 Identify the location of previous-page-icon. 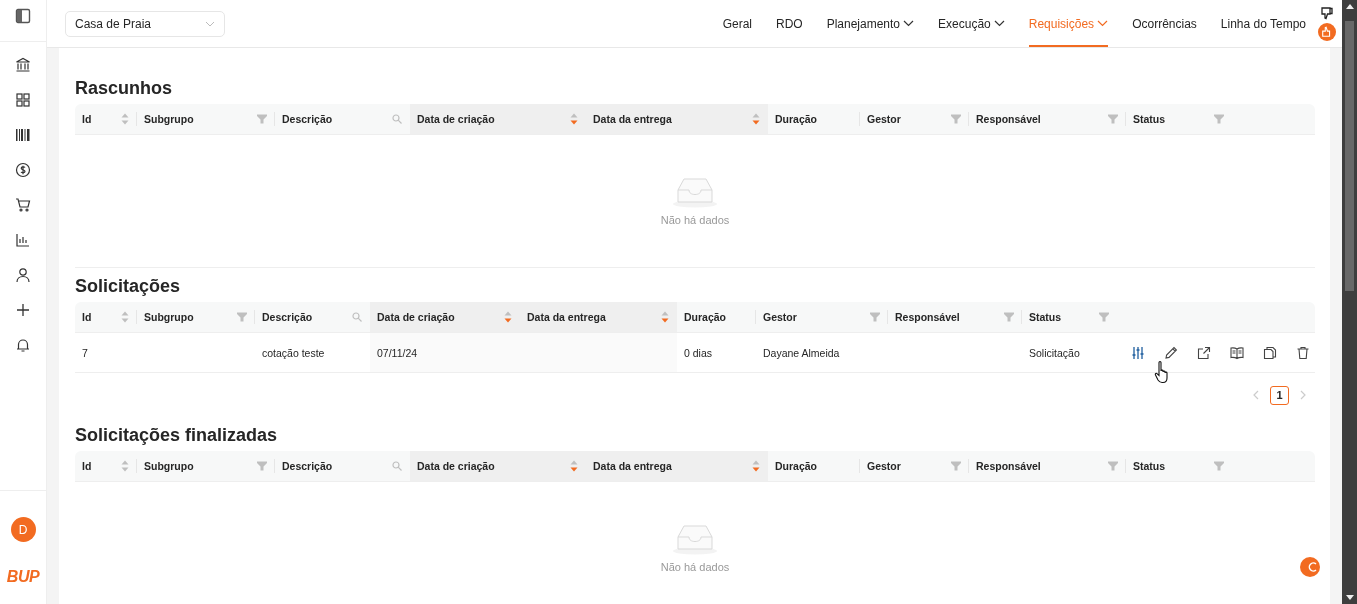
(1256, 395).